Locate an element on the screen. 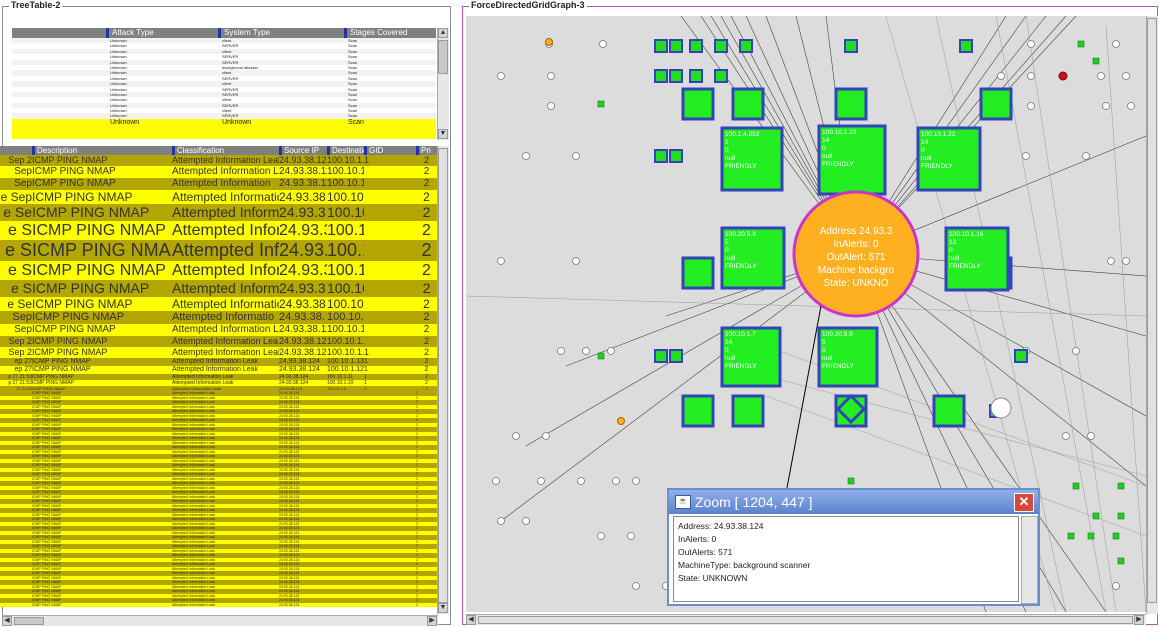 The height and width of the screenshot is (627, 1160). bottom-table-scrollbar: ▼ is located at coordinates (443, 380).